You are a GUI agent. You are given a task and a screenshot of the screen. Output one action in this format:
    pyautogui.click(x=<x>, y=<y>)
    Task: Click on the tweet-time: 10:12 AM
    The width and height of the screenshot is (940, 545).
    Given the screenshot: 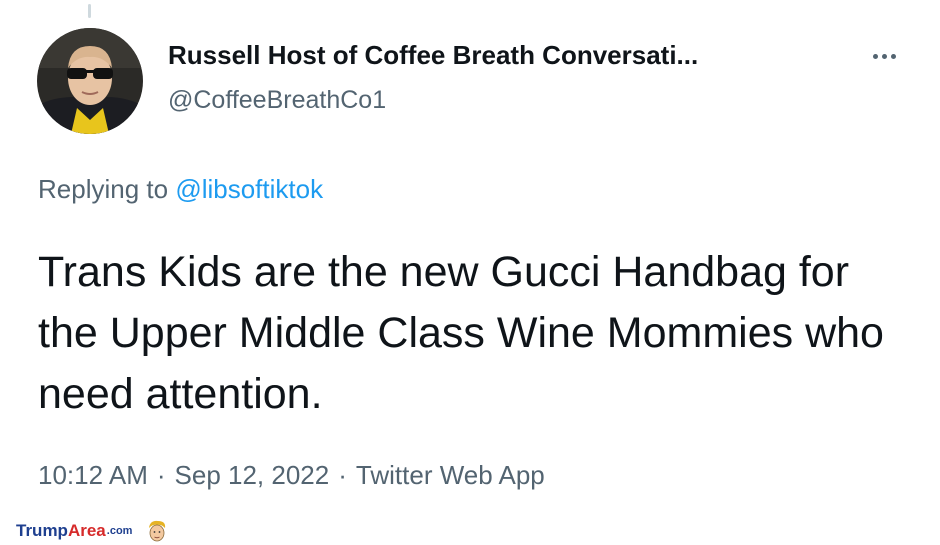 What is the action you would take?
    pyautogui.click(x=93, y=475)
    